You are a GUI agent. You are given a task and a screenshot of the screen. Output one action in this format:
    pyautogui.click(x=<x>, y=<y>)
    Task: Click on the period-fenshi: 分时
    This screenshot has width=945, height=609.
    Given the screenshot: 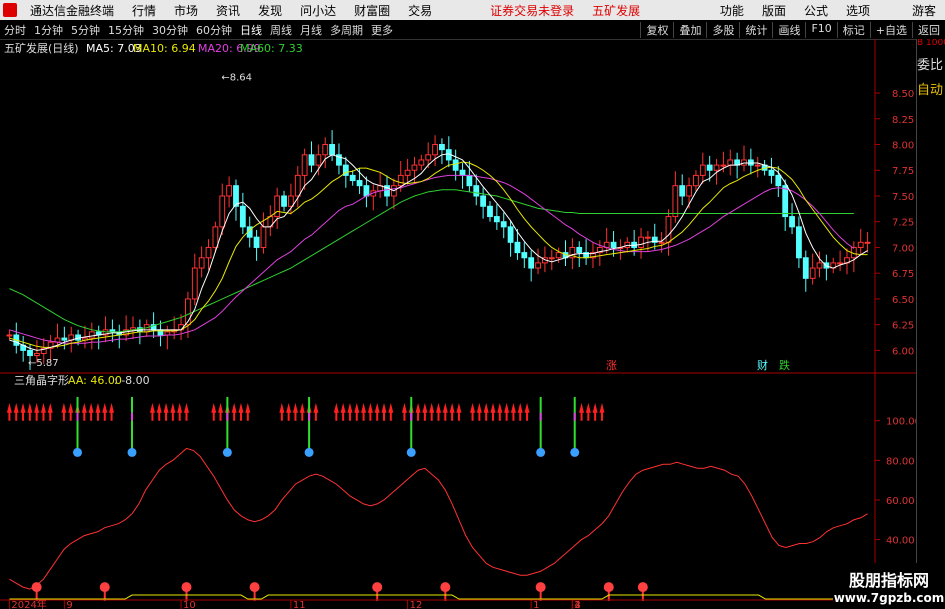 What is the action you would take?
    pyautogui.click(x=15, y=30)
    